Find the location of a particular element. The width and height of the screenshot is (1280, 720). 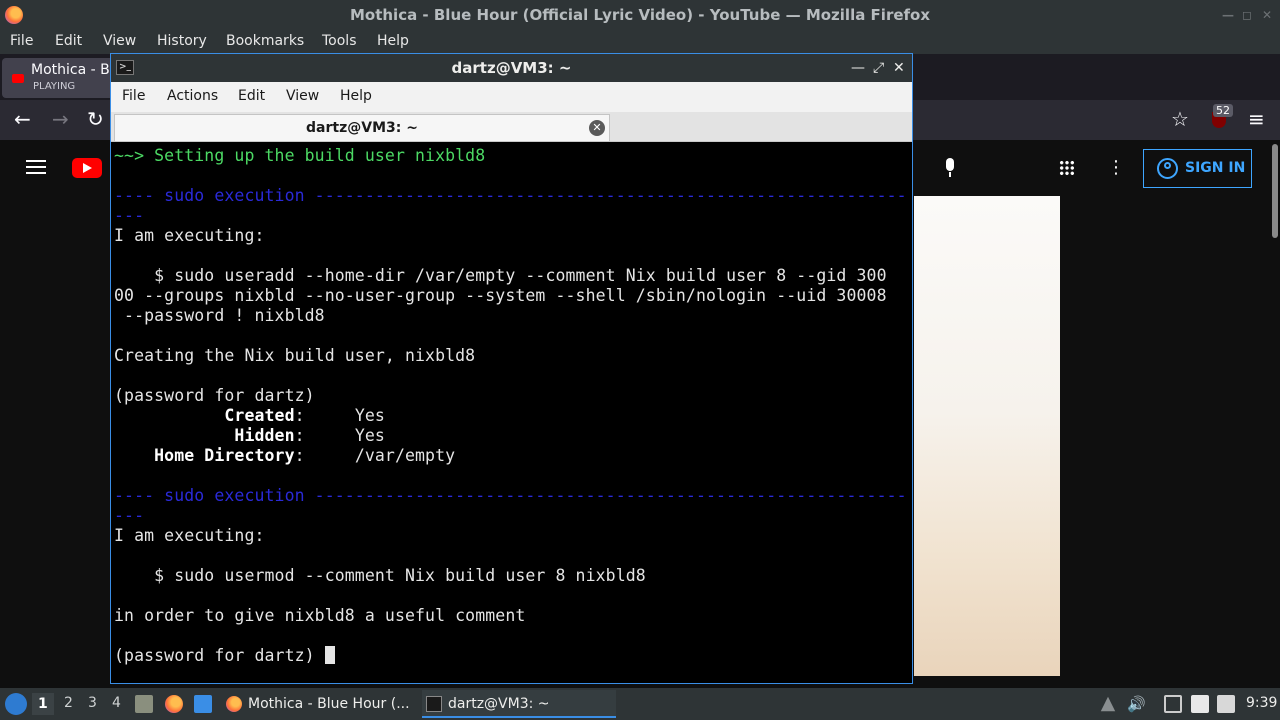

menu-edit: Edit is located at coordinates (68, 41).